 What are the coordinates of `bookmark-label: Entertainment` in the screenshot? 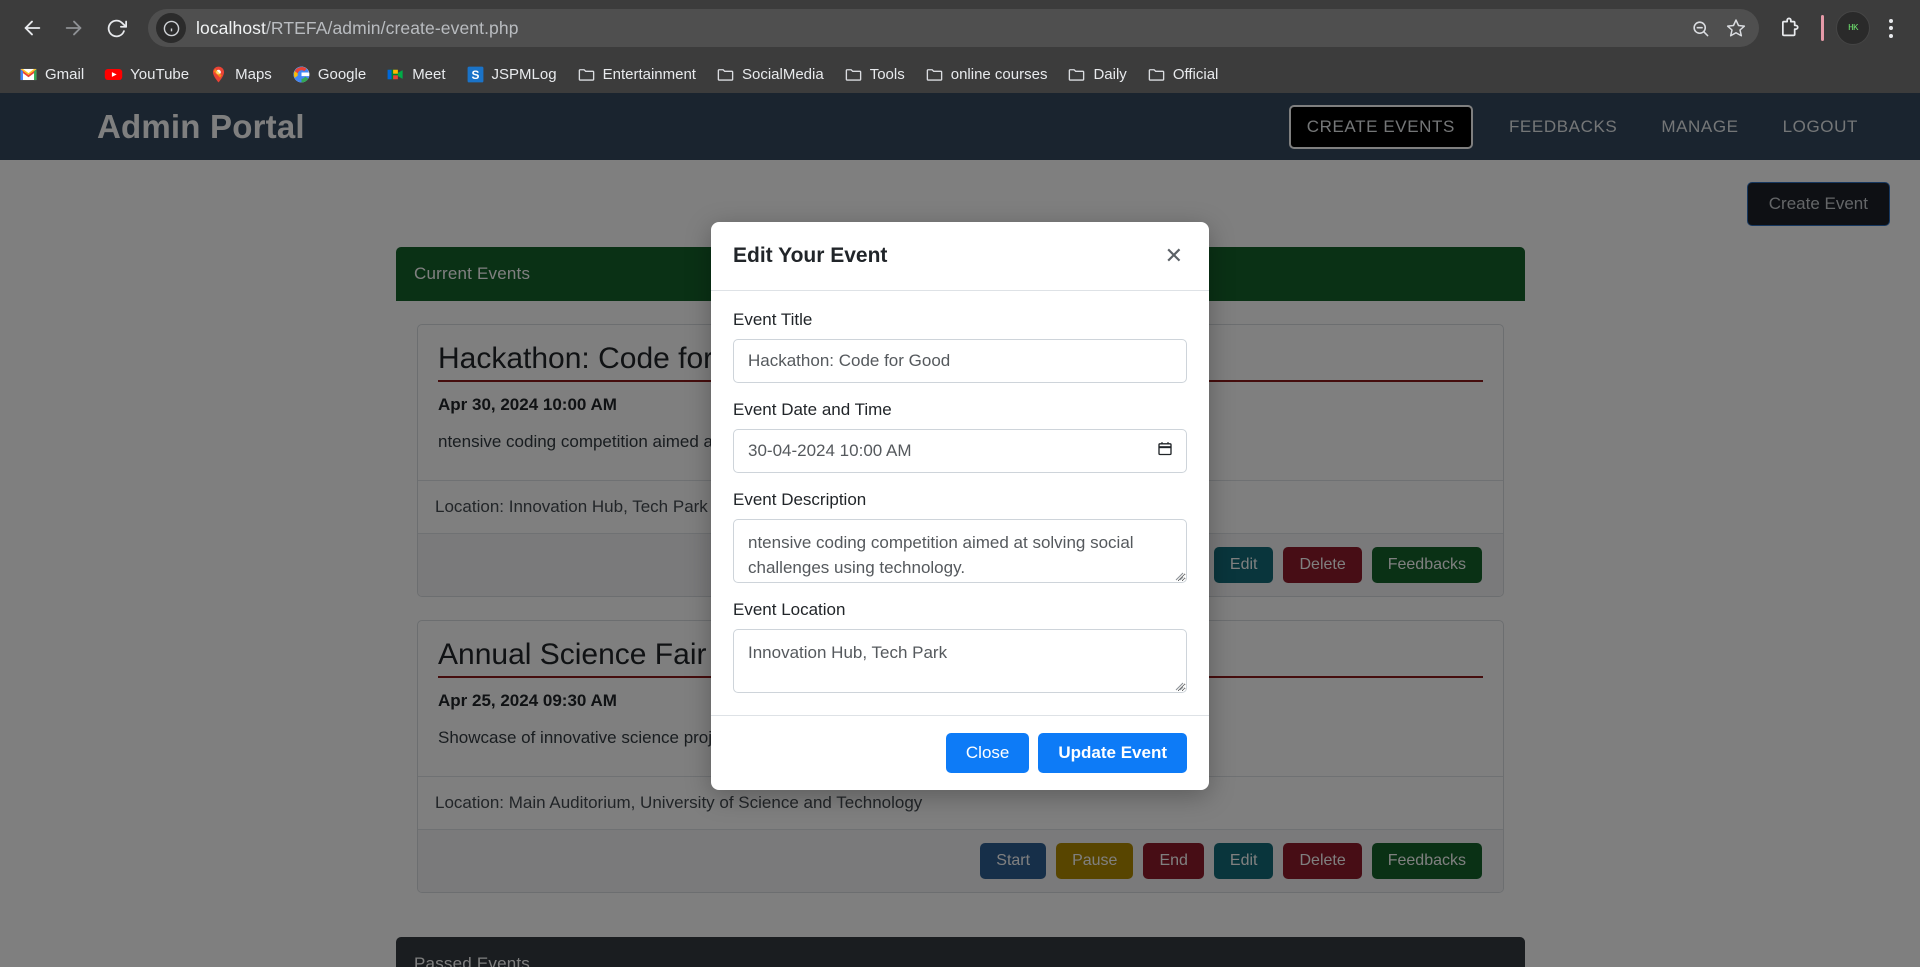 It's located at (649, 74).